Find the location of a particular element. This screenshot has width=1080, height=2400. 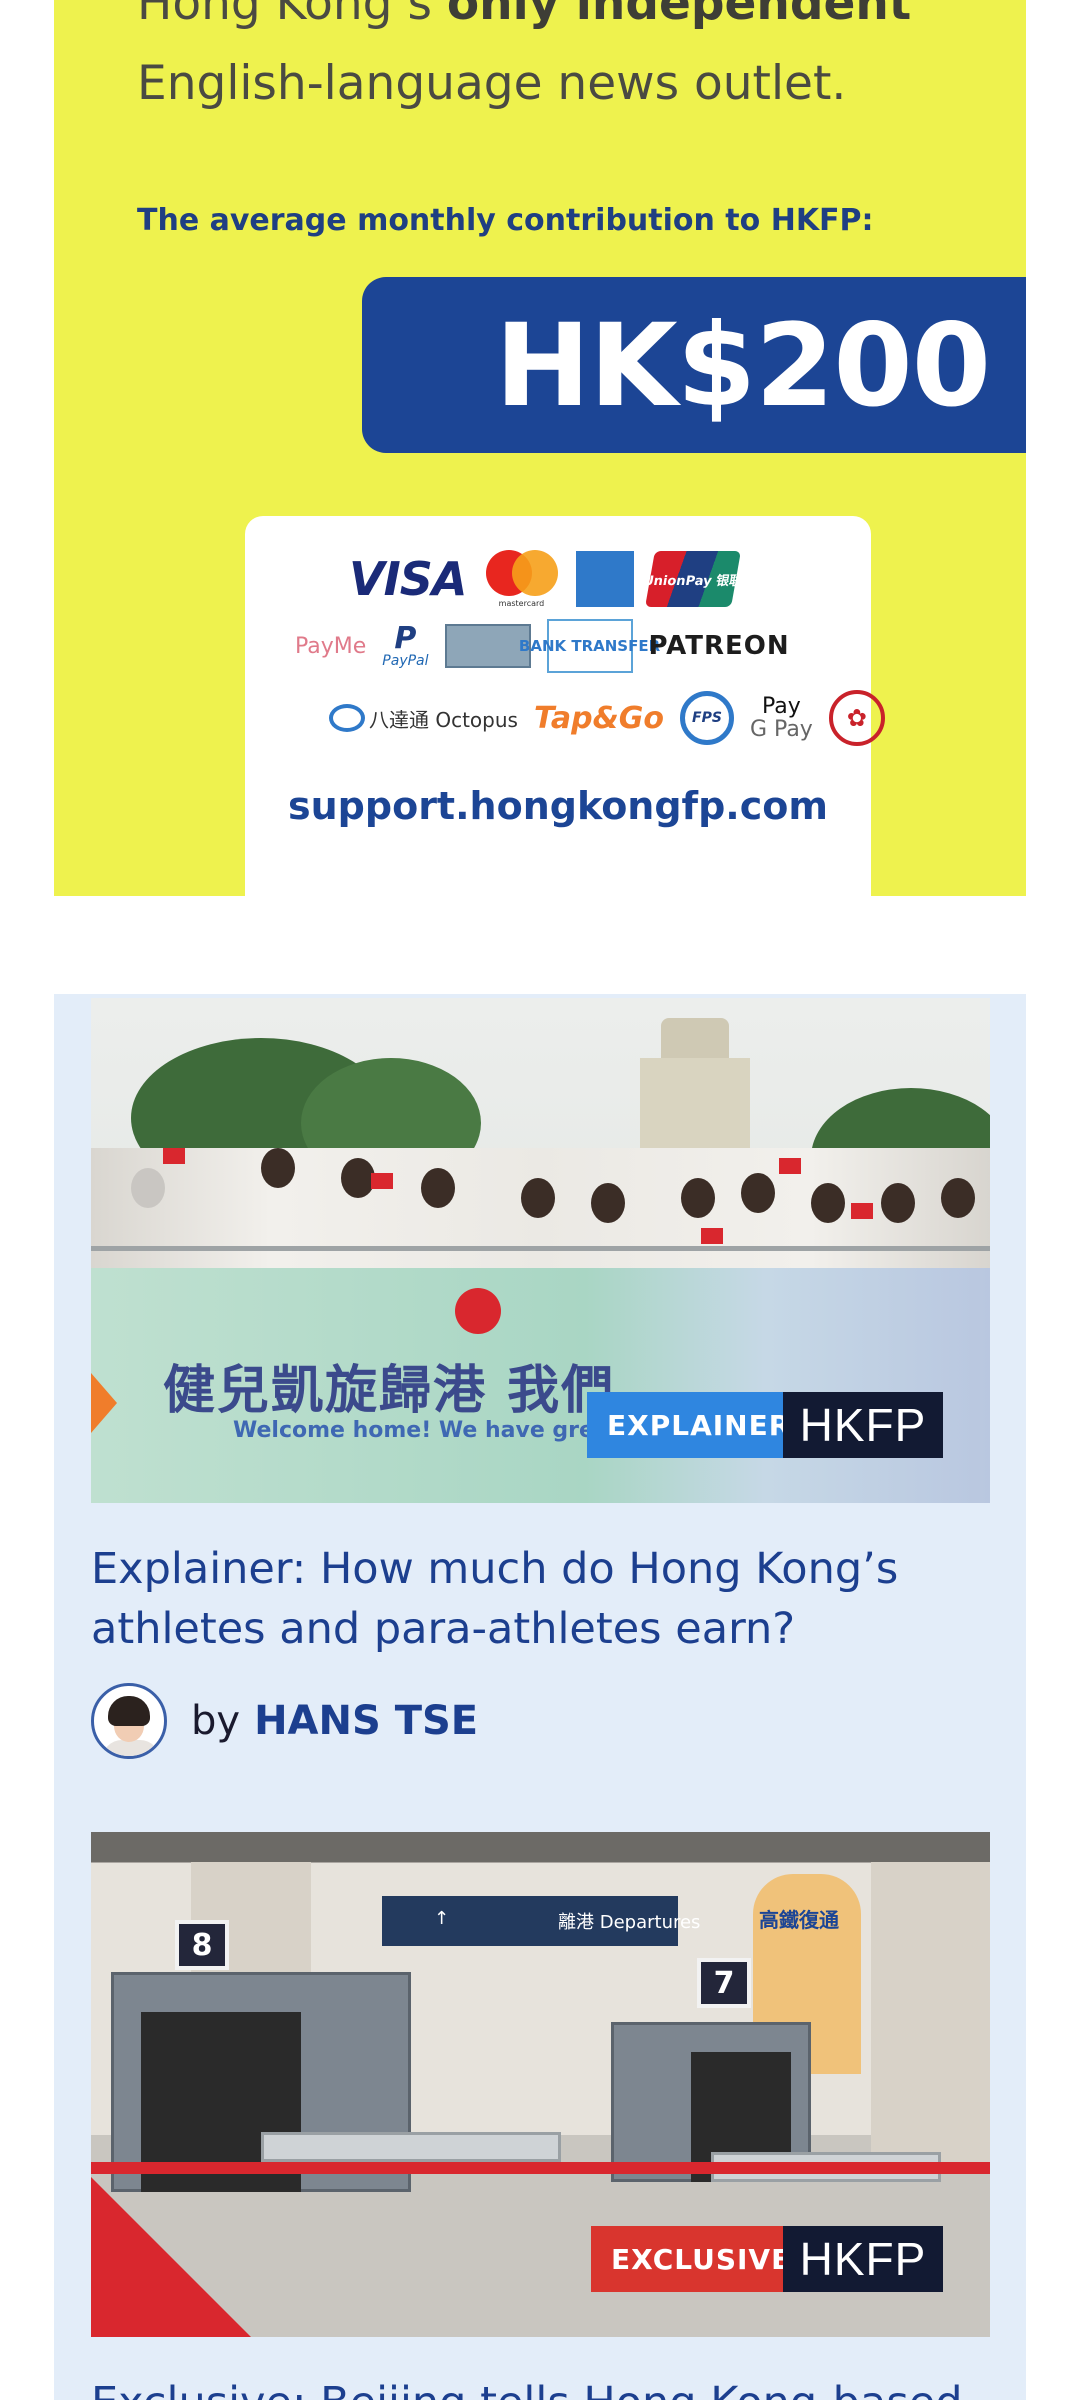

payment-logos-row-3: 八達通 Octopus Tap&Go FPS Pay G Pay ✿ is located at coordinates (607, 718).